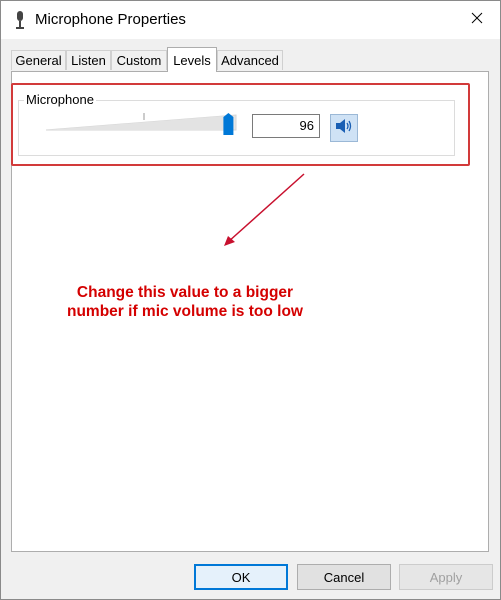 The image size is (501, 600). Describe the element at coordinates (240, 124) in the screenshot. I see `annotation-highlight-box` at that location.